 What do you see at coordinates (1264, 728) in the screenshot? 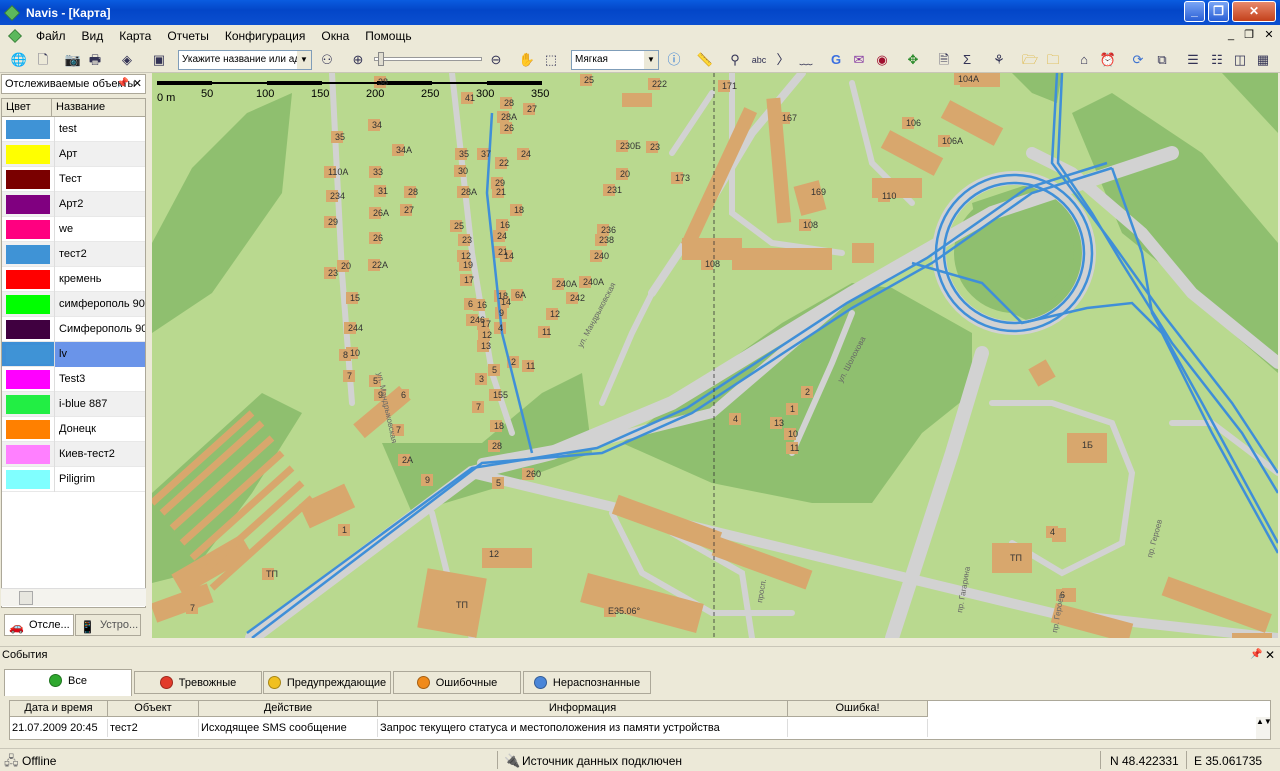
I see `vertical-scrollbar: ▲▼` at bounding box center [1264, 728].